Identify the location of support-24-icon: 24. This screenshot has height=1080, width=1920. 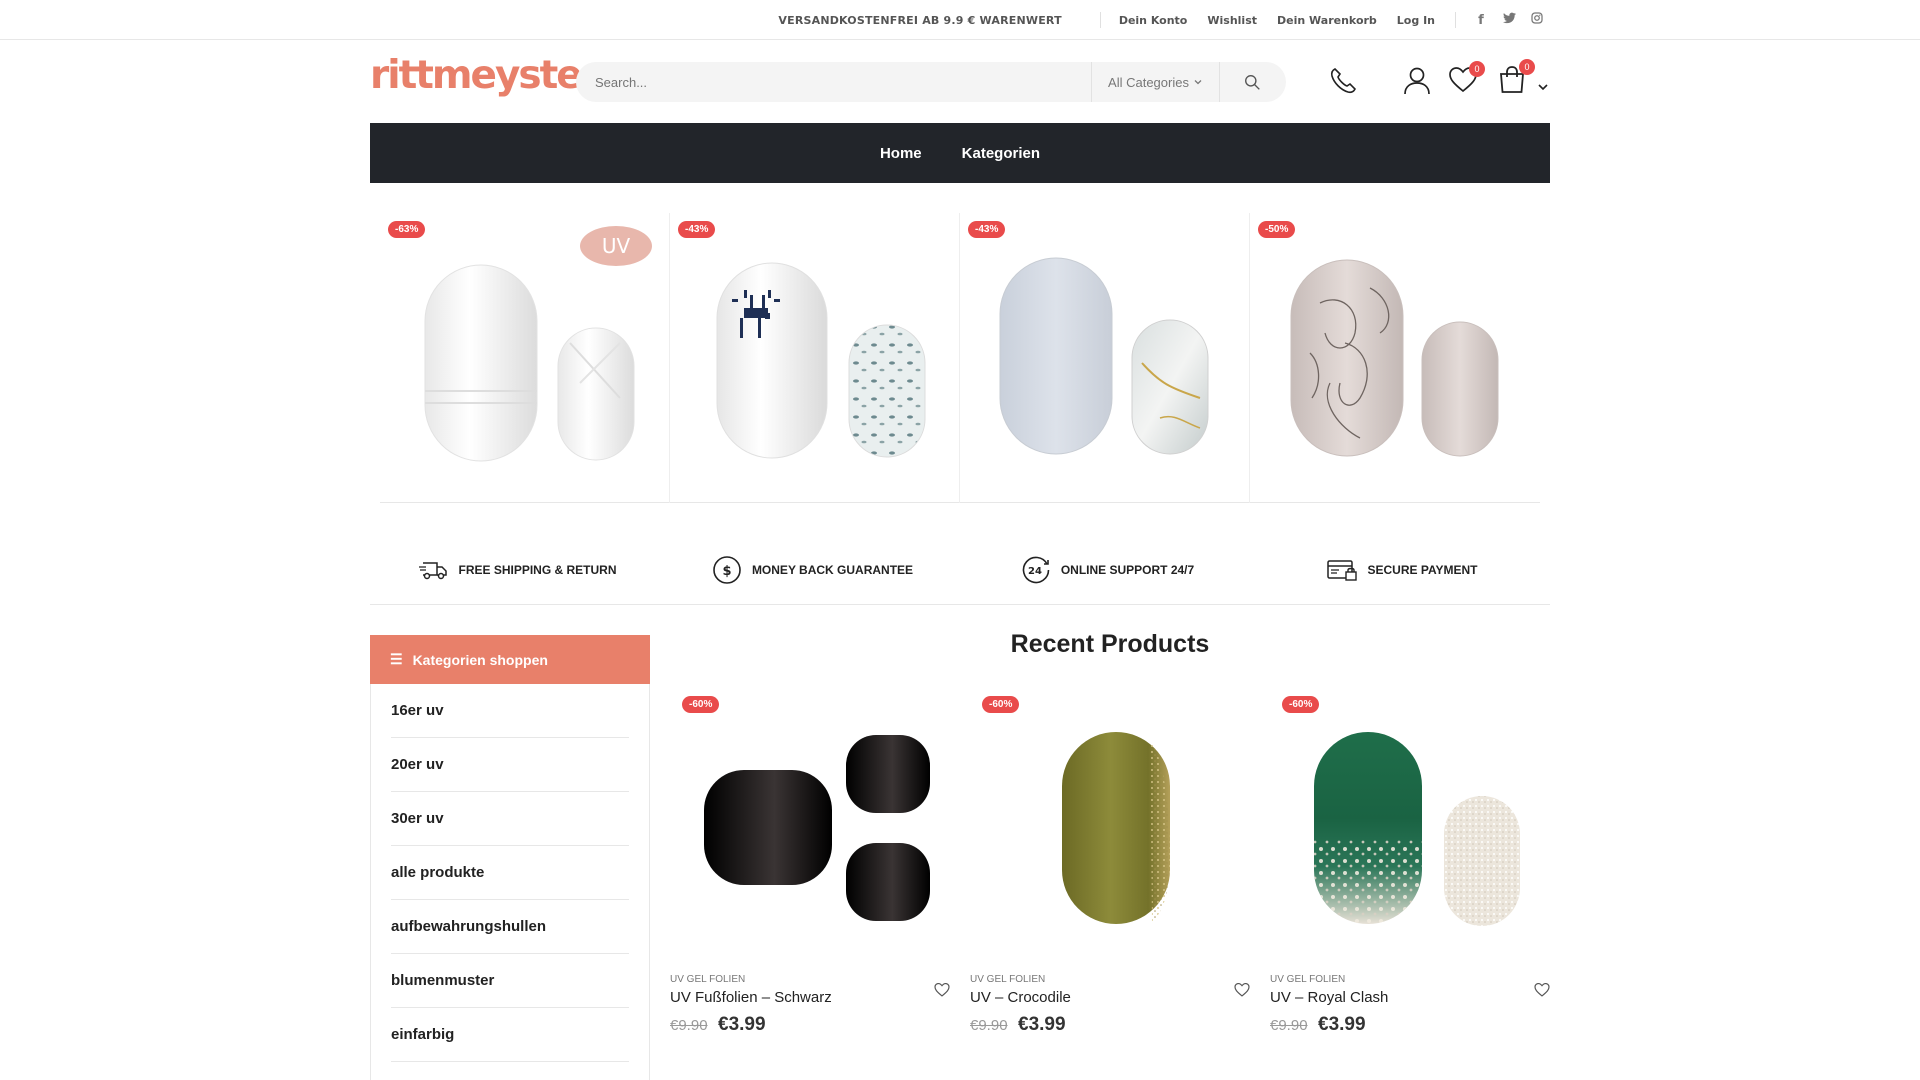
(1036, 569).